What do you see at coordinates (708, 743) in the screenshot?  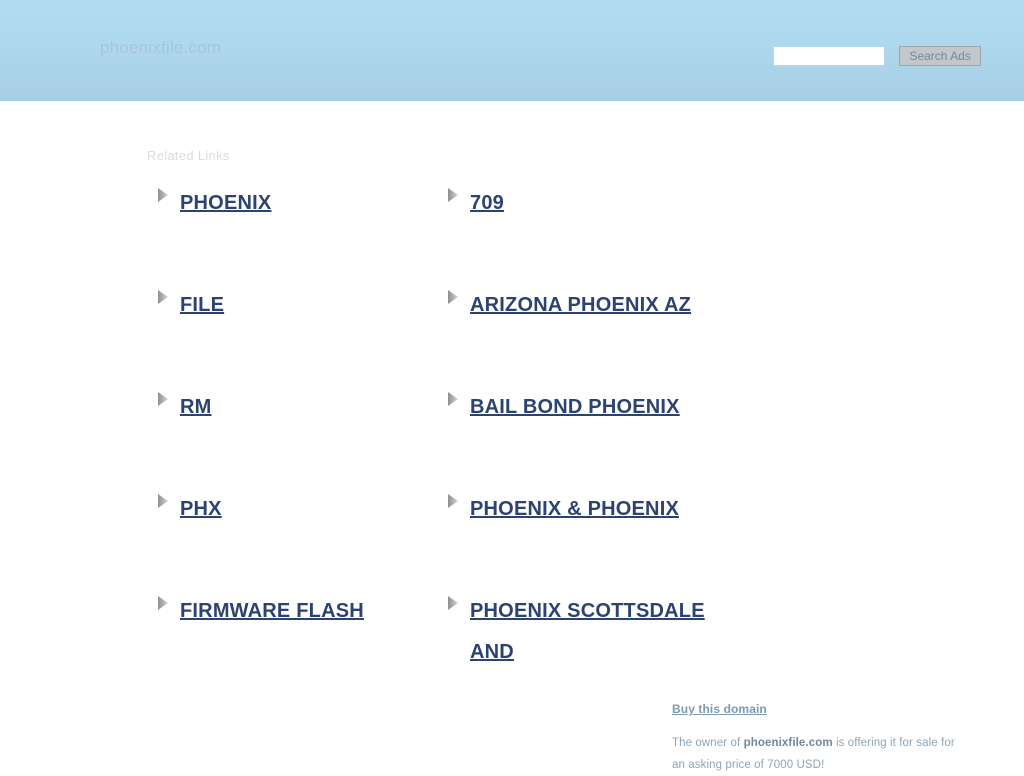 I see `sale-note-prefix: The owner of` at bounding box center [708, 743].